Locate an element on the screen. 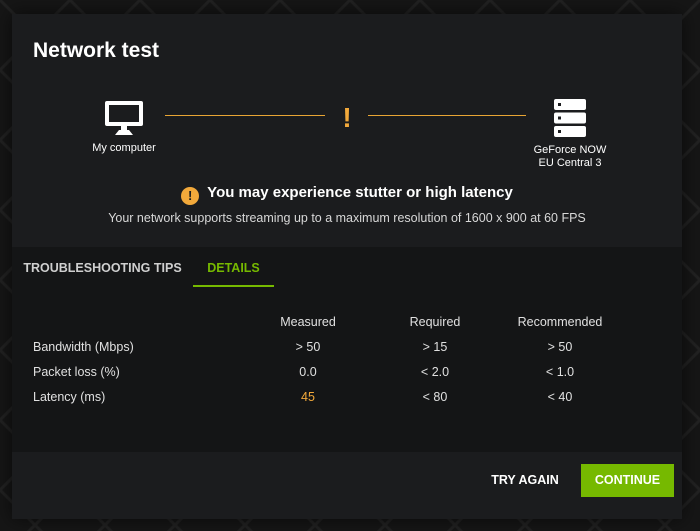 The height and width of the screenshot is (531, 700). server-node: GeForce NOW EU Central 3 is located at coordinates (570, 134).